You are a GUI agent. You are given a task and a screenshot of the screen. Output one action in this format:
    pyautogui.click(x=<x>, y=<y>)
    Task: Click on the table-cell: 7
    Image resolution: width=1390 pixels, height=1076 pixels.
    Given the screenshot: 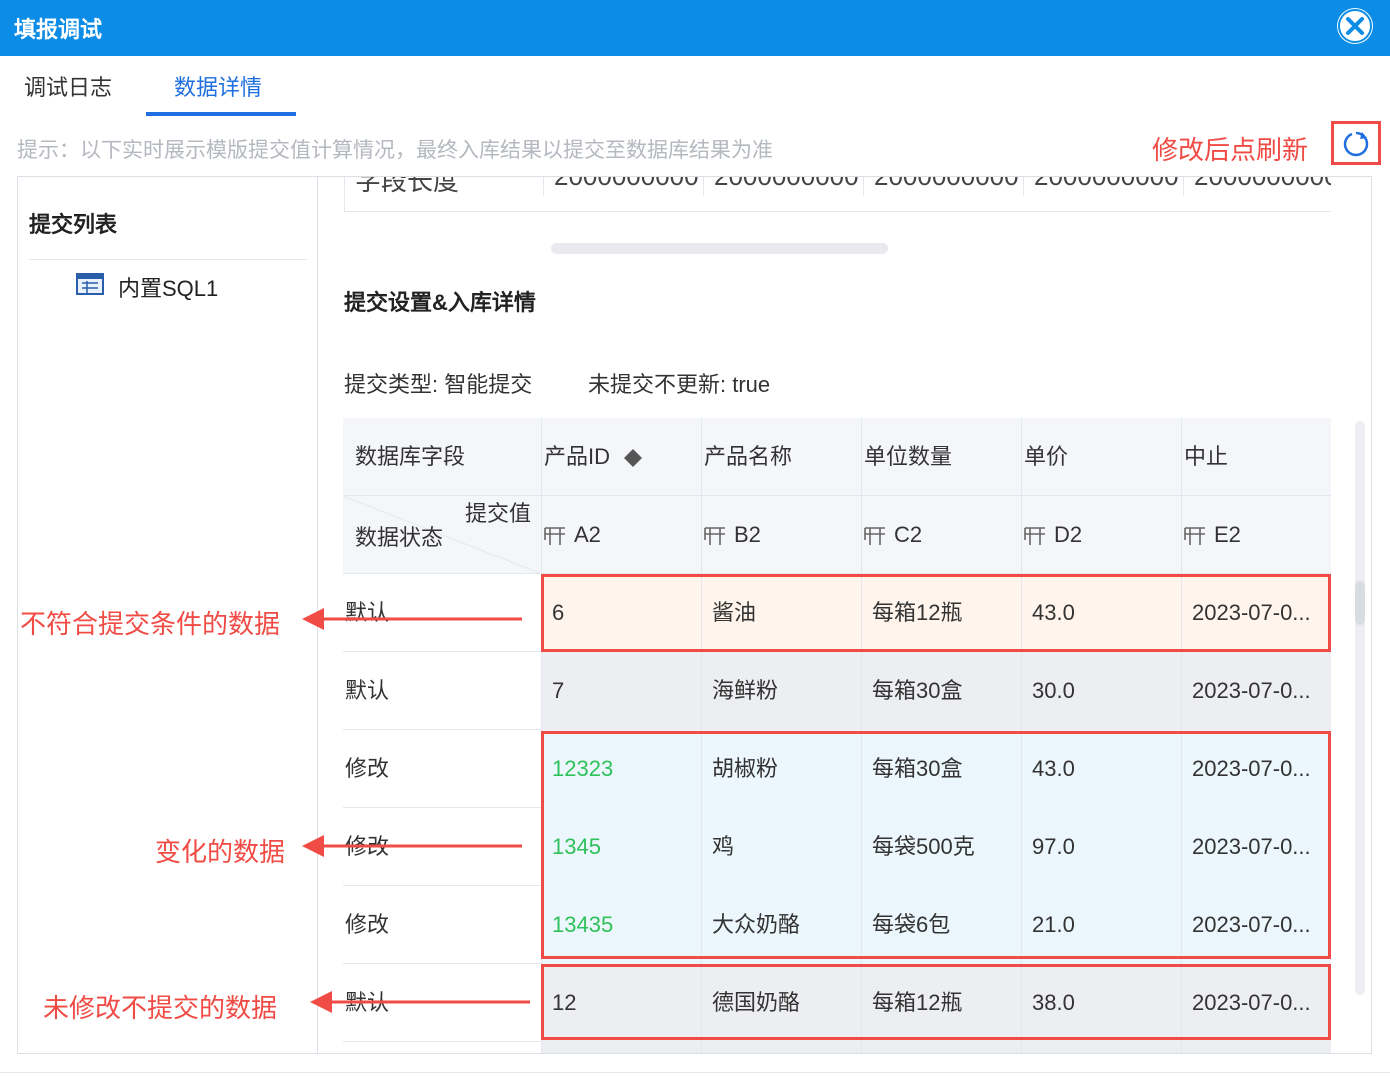 What is the action you would take?
    pyautogui.click(x=622, y=691)
    